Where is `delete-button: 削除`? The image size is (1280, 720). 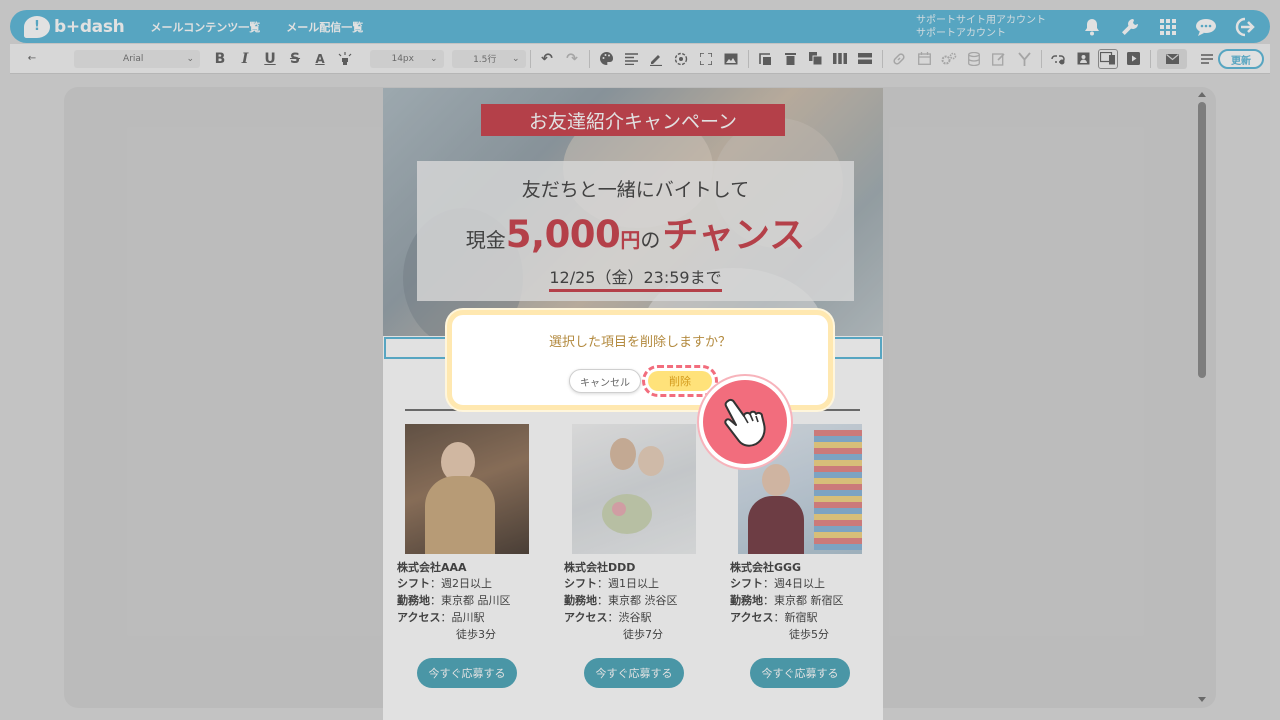 delete-button: 削除 is located at coordinates (680, 381).